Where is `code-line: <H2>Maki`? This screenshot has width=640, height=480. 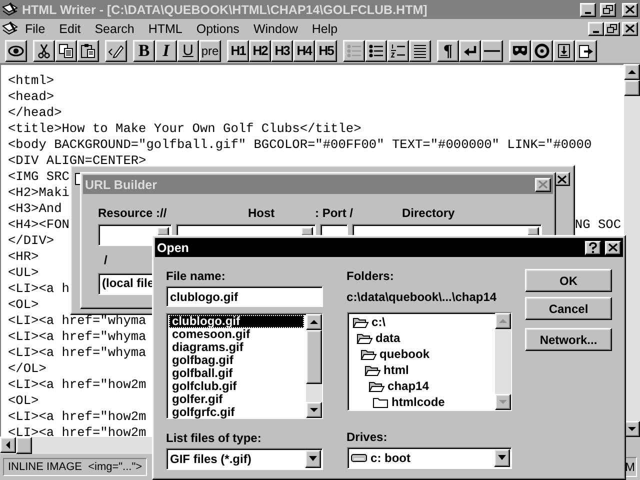 code-line: <H2>Maki is located at coordinates (39, 193).